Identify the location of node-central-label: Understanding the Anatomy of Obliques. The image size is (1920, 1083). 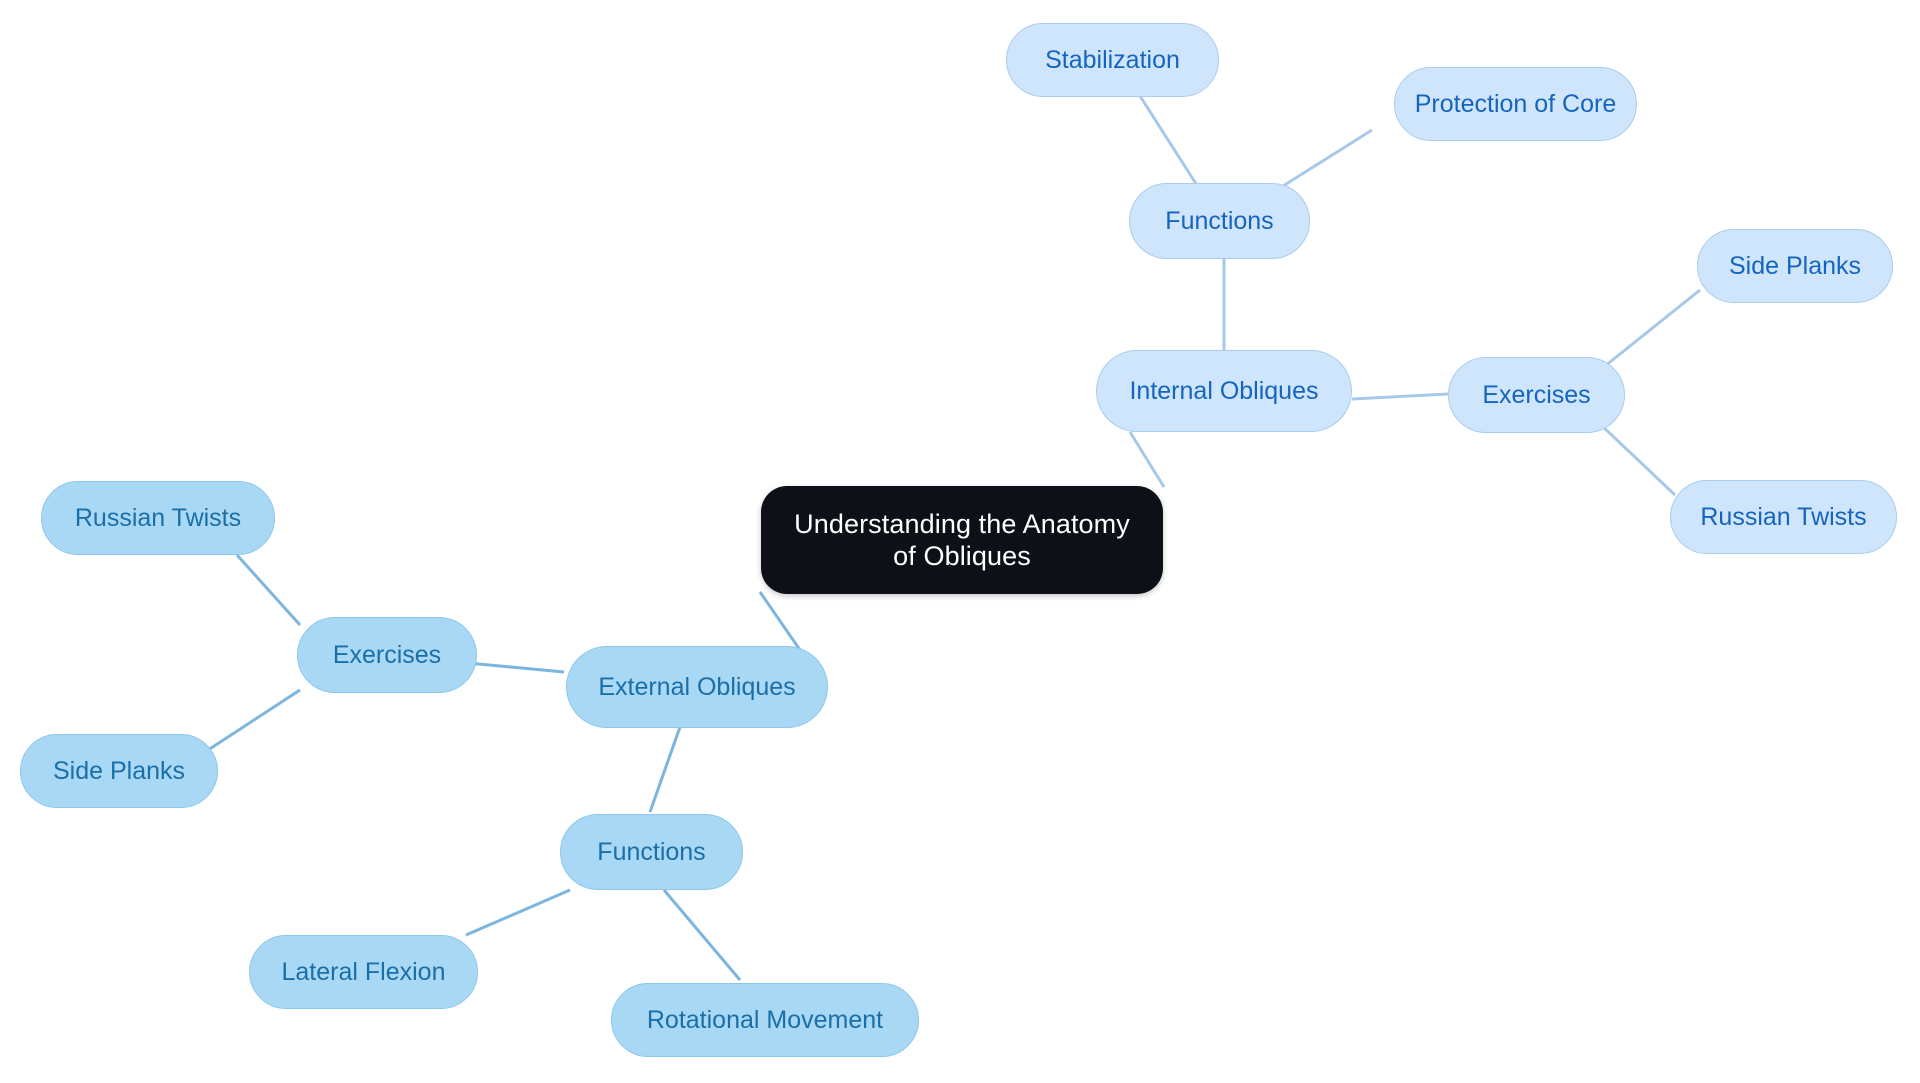
(962, 539).